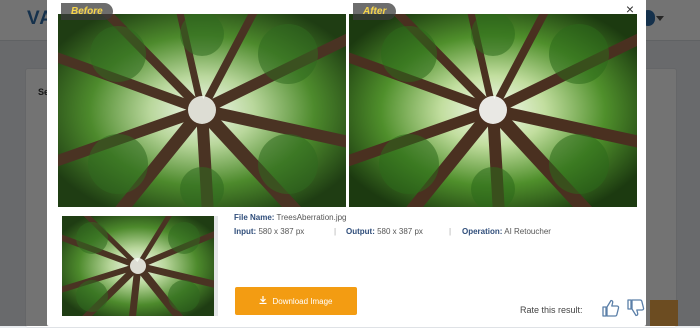  I want to click on rate-label: Rate this result:, so click(551, 310).